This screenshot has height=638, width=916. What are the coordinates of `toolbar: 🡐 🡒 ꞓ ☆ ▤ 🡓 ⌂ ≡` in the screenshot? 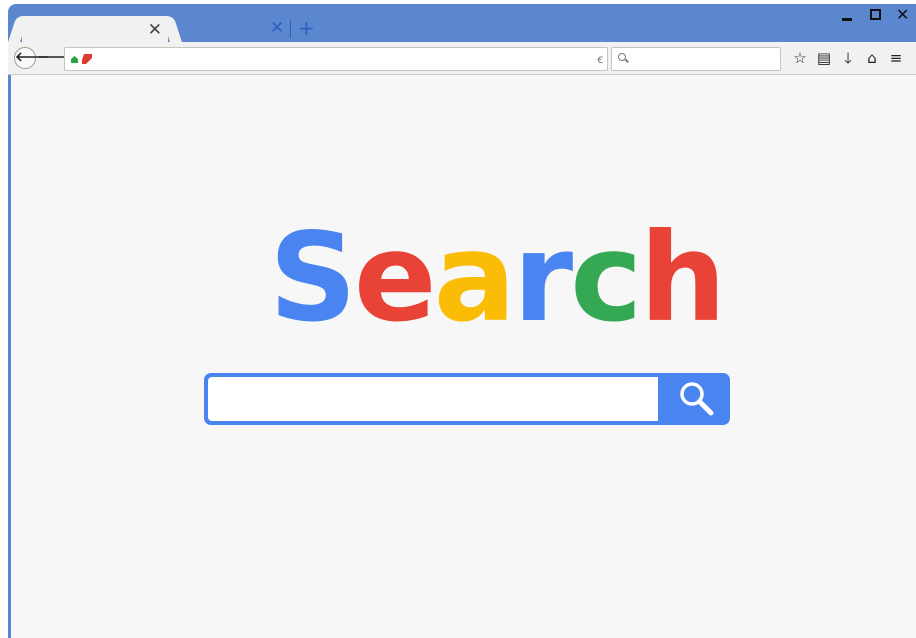 It's located at (462, 58).